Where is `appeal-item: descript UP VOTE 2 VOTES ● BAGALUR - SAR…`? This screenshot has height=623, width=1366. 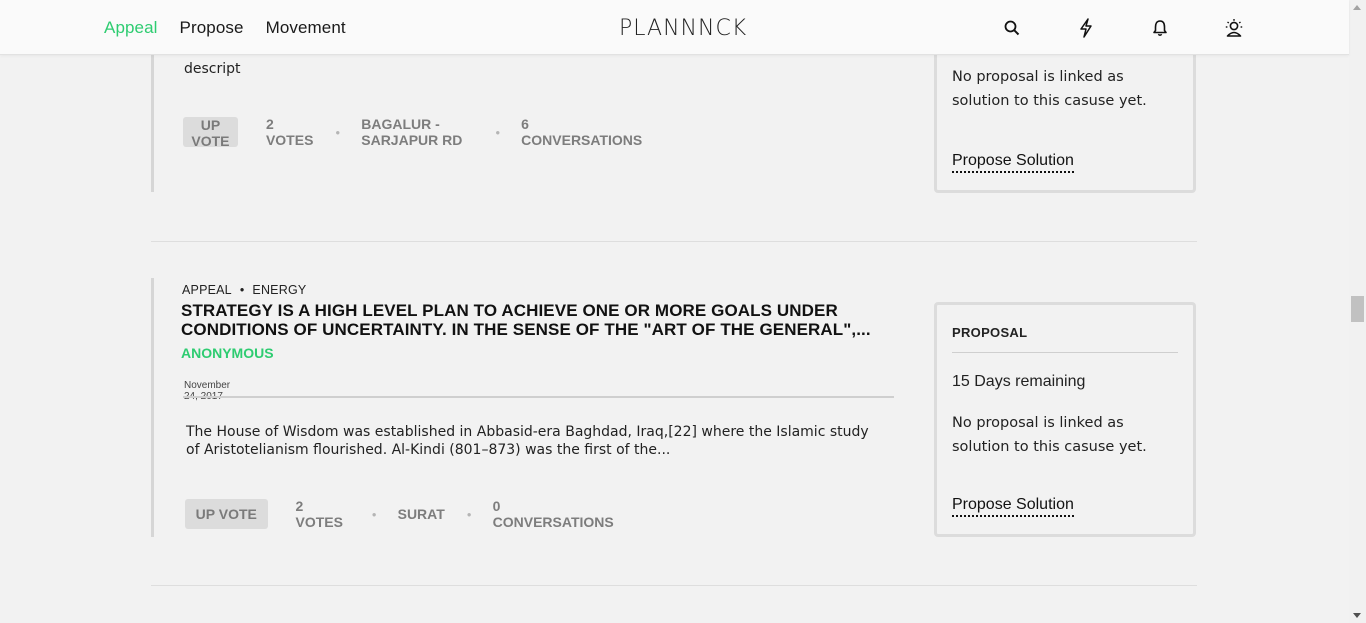
appeal-item: descript UP VOTE 2 VOTES ● BAGALUR - SAR… is located at coordinates (396, 123).